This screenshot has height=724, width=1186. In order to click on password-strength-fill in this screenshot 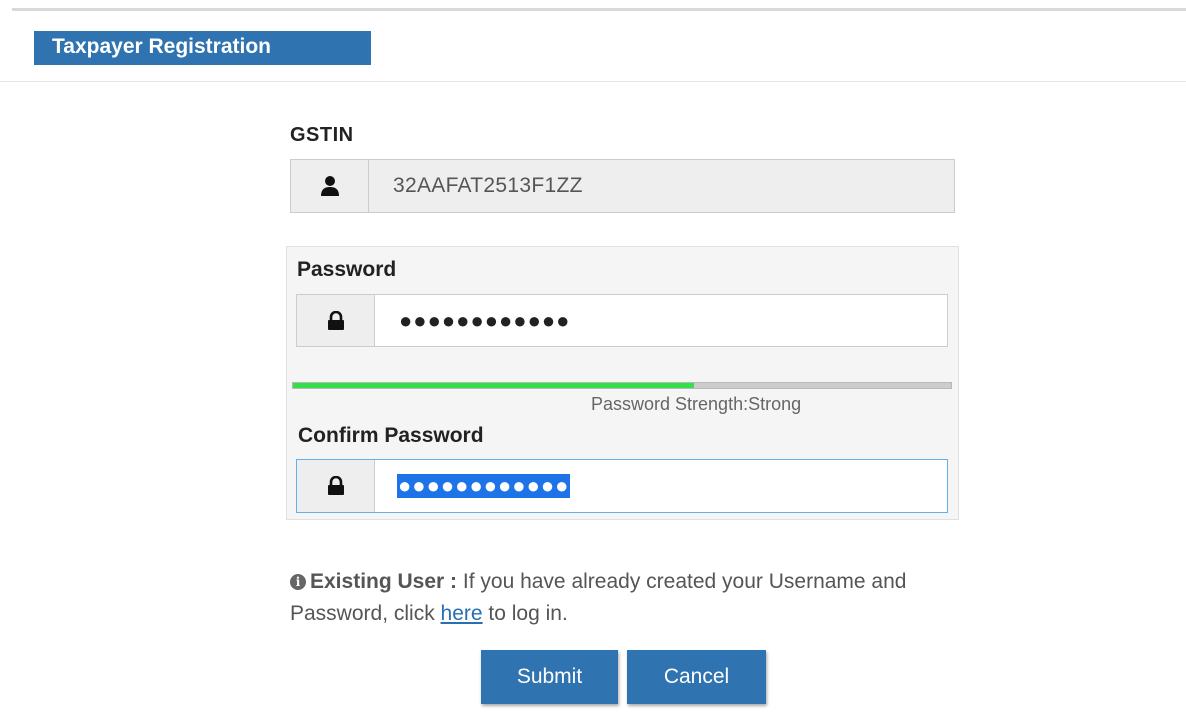, I will do `click(494, 385)`.